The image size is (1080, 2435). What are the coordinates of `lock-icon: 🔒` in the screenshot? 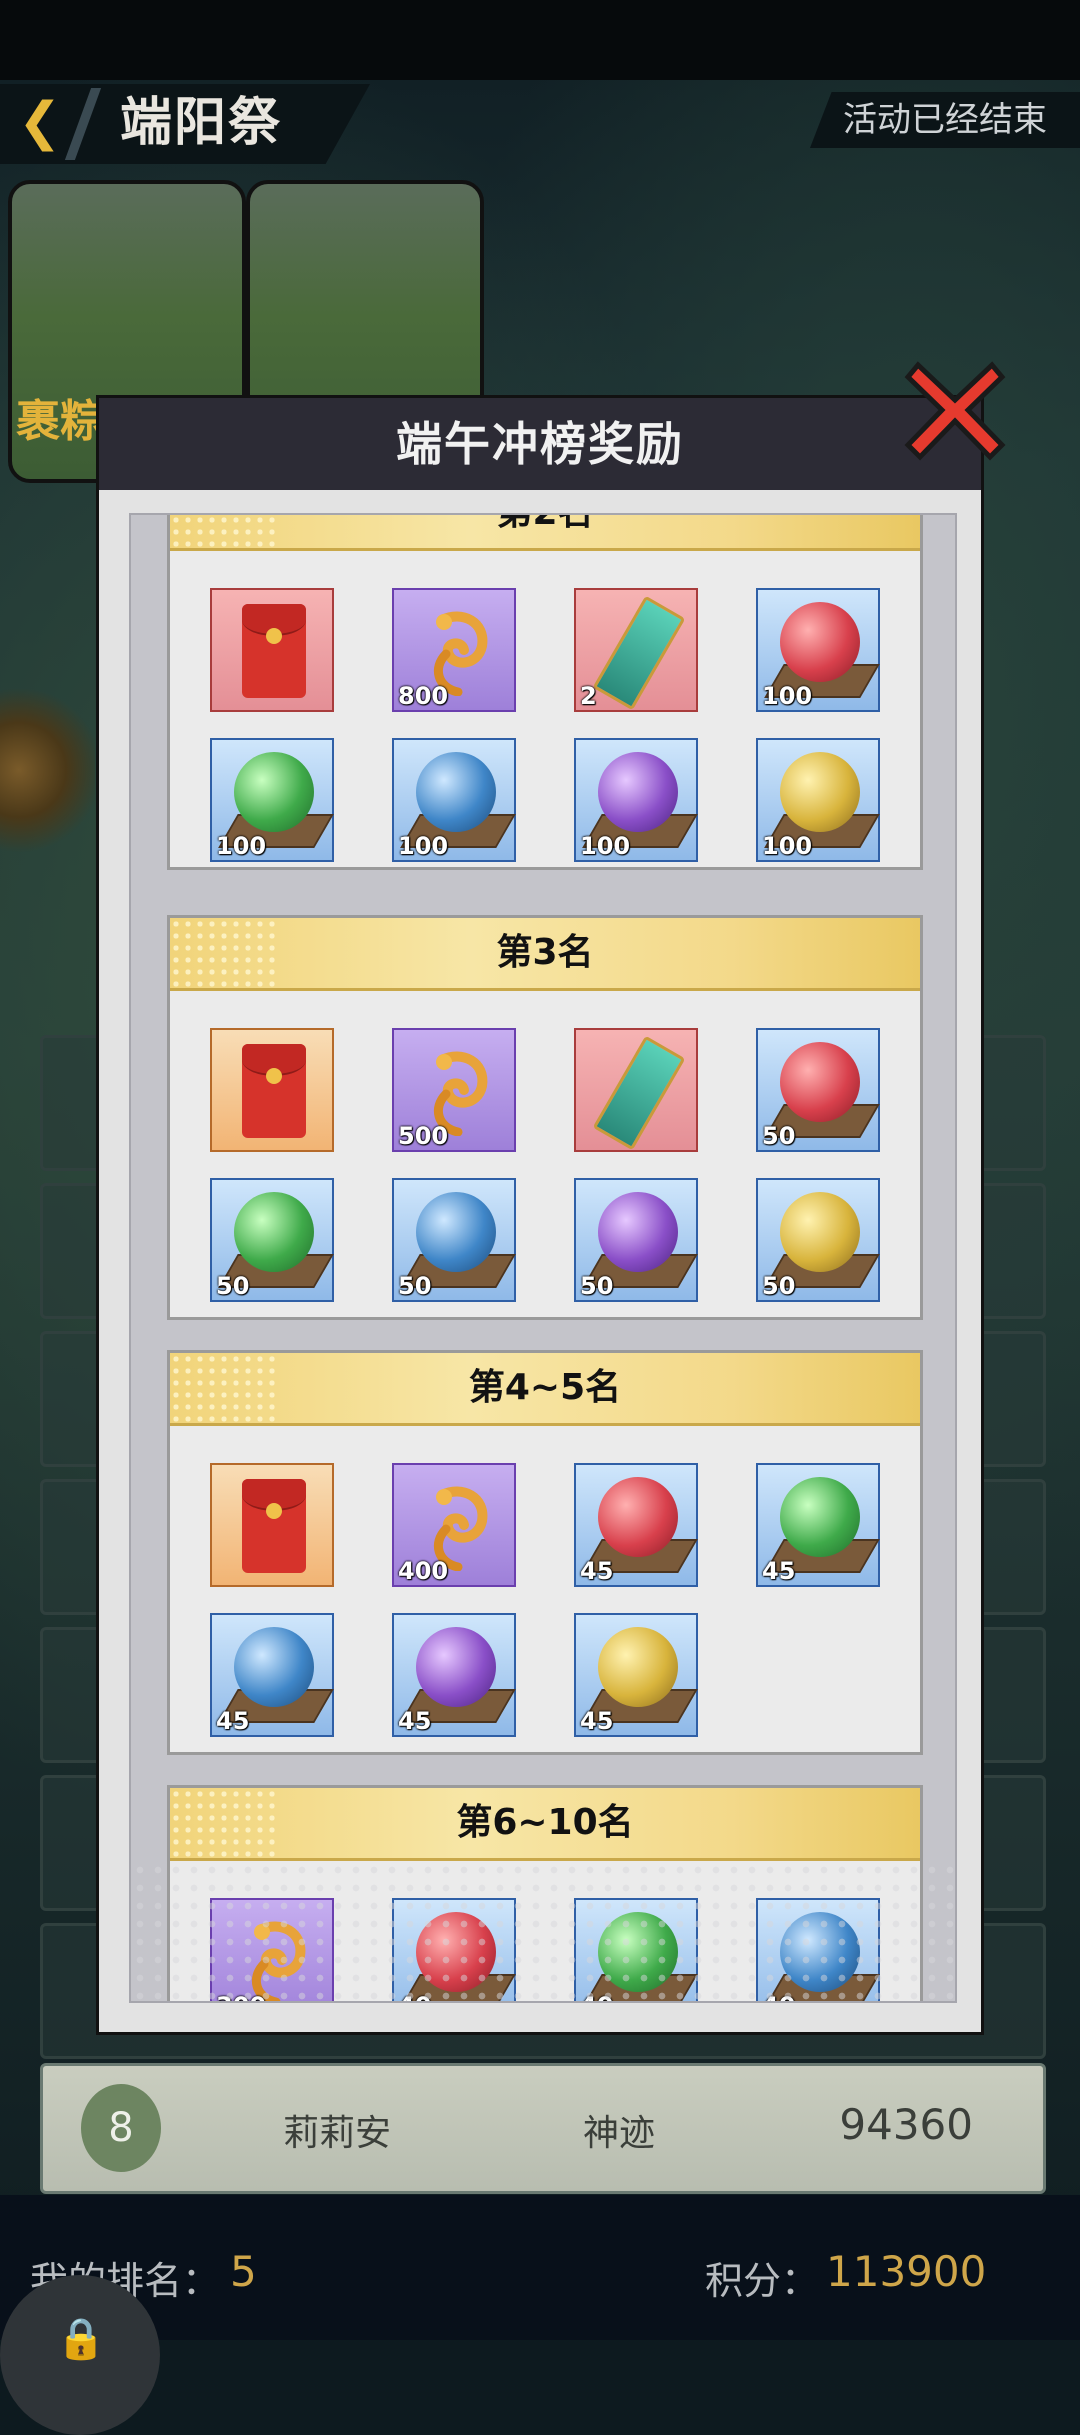 It's located at (81, 2339).